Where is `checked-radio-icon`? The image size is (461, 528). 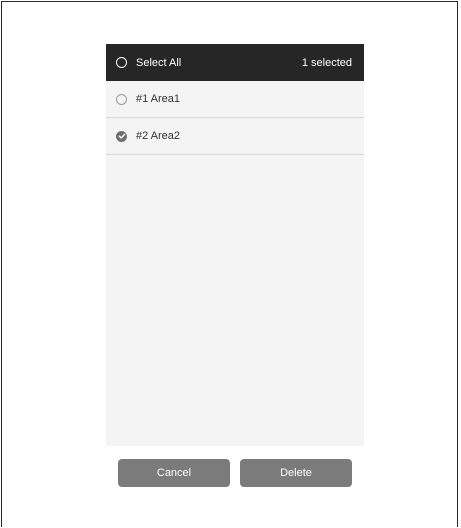
checked-radio-icon is located at coordinates (121, 136).